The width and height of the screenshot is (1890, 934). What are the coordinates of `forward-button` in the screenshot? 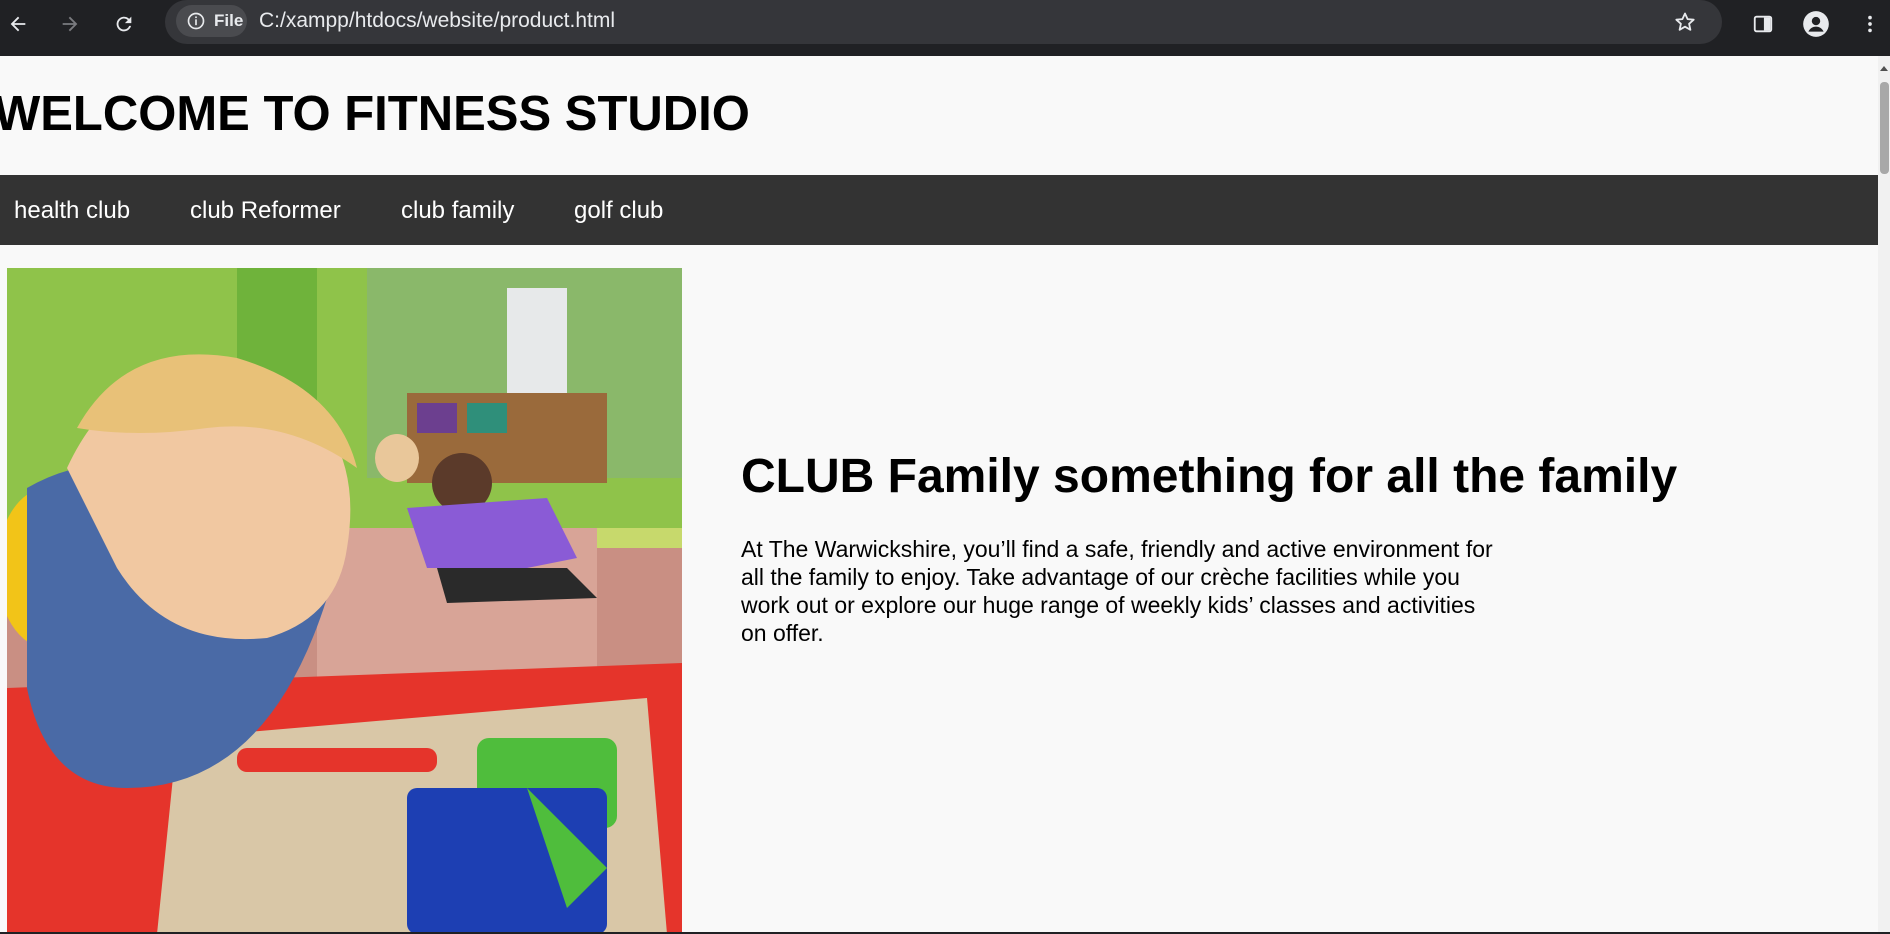 It's located at (70, 24).